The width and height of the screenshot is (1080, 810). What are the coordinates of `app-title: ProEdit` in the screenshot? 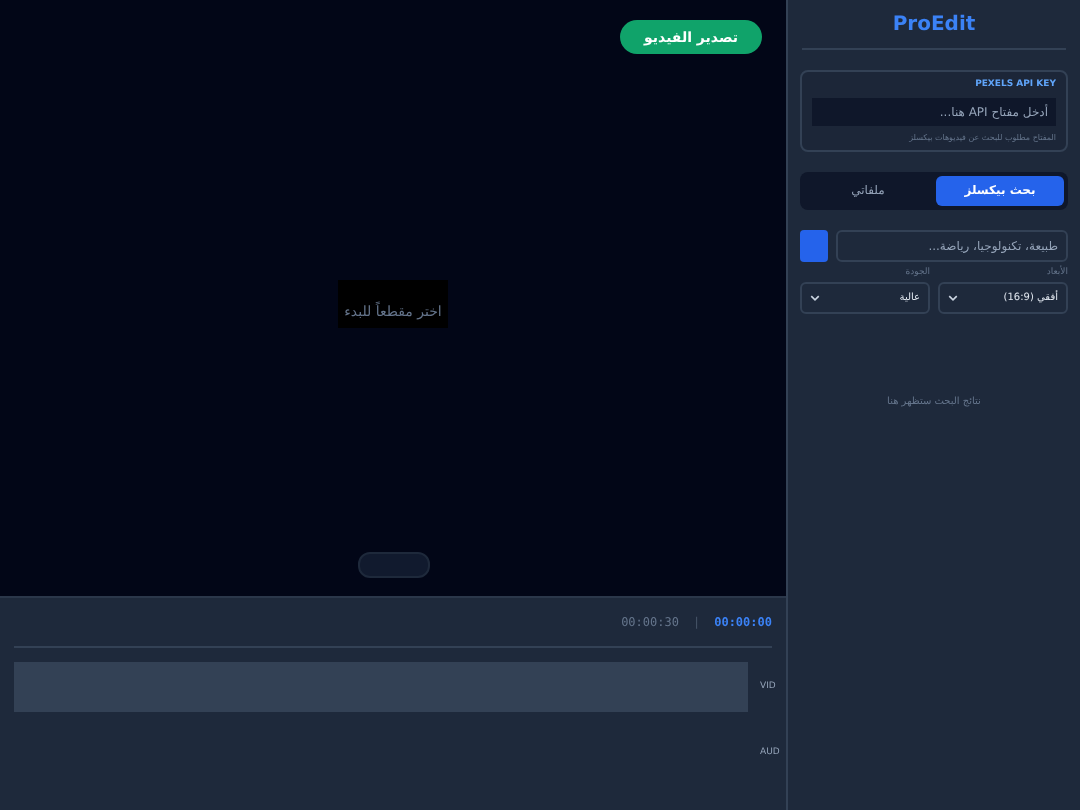 It's located at (934, 25).